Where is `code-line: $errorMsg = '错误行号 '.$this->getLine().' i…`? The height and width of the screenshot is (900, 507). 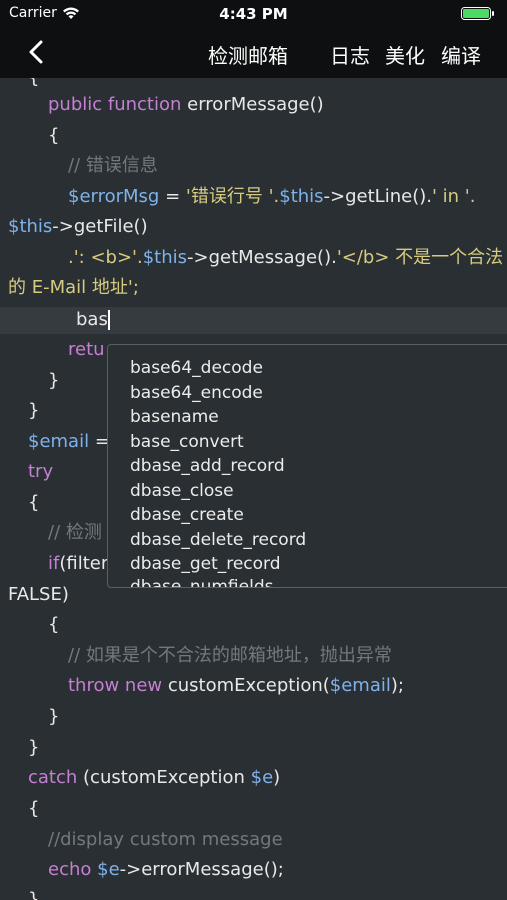 code-line: $errorMsg = '错误行号 '.$this->getLine().' i… is located at coordinates (272, 196).